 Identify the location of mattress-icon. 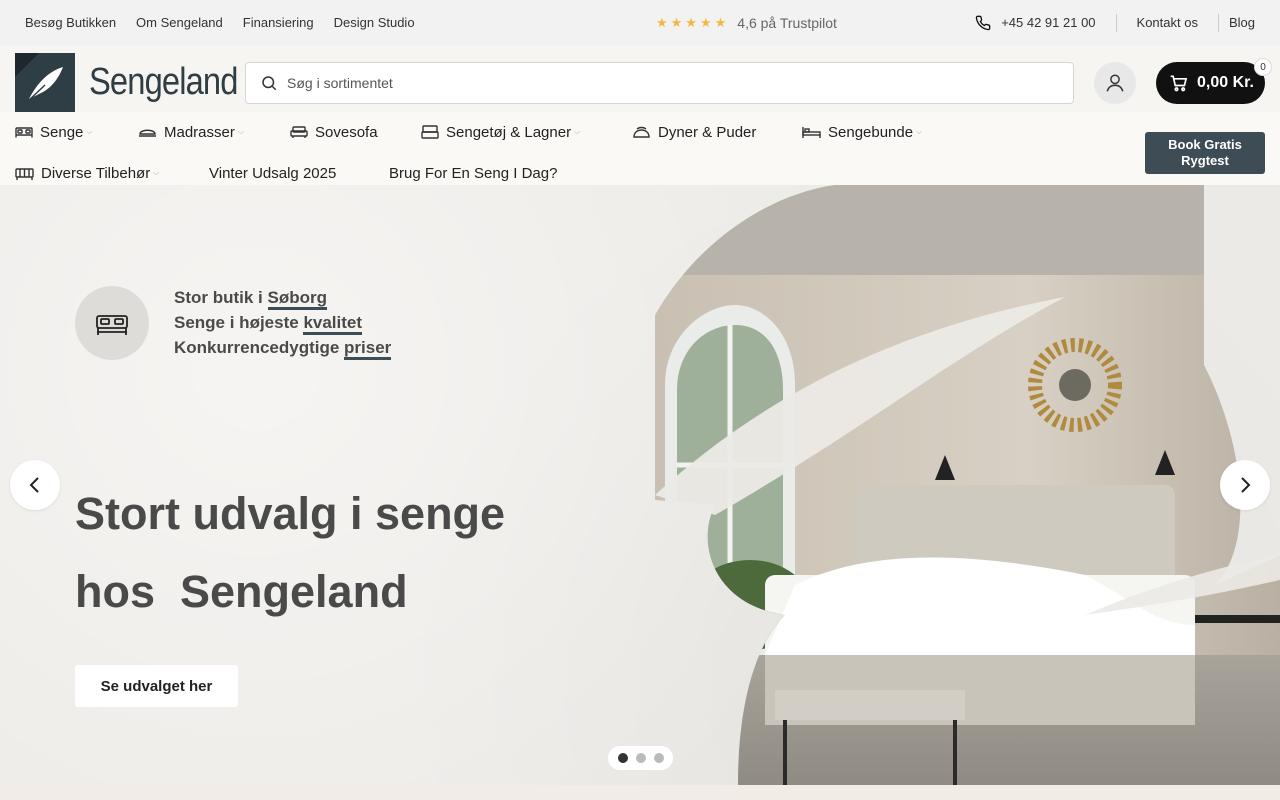
(147, 133).